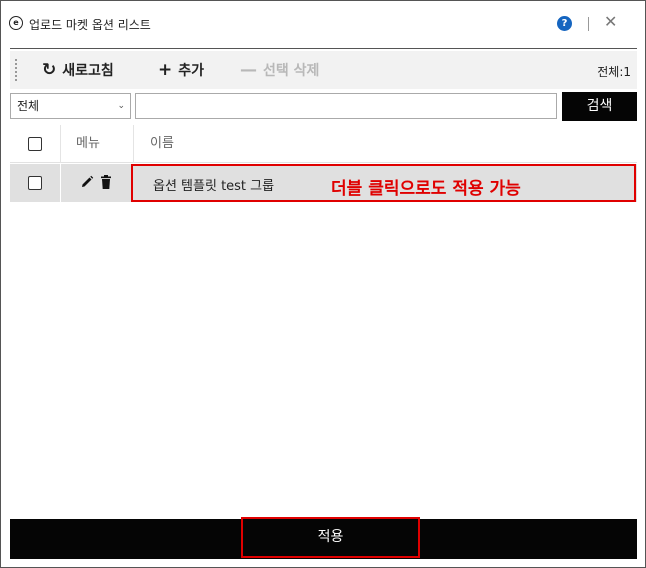 The image size is (646, 568). I want to click on window-title: 업로드 마켓 옵션 리스트, so click(90, 25).